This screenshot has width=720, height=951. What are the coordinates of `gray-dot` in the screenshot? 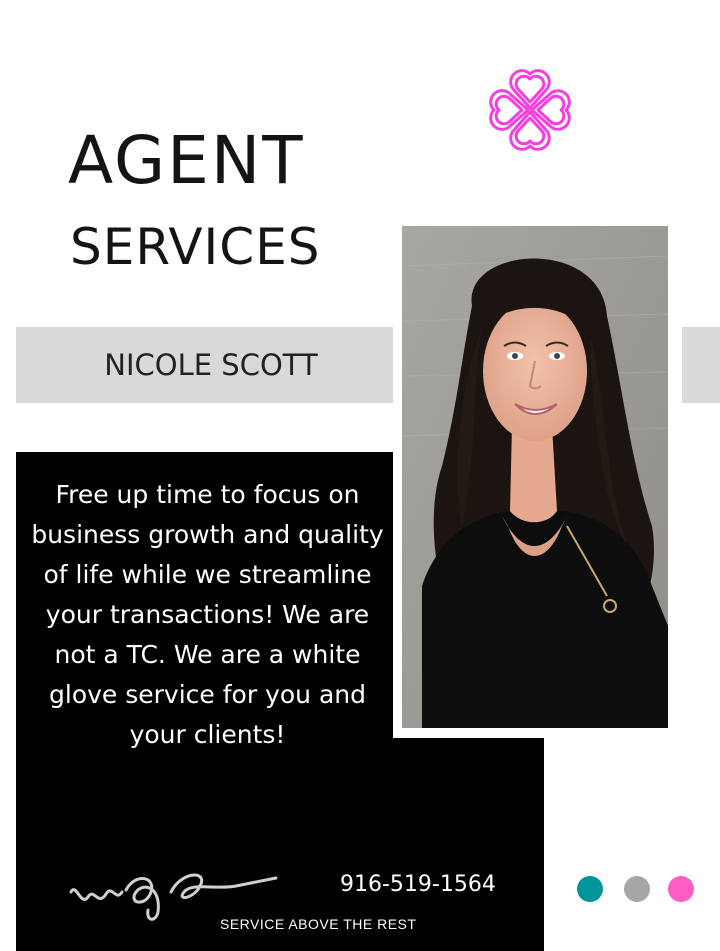 It's located at (637, 889).